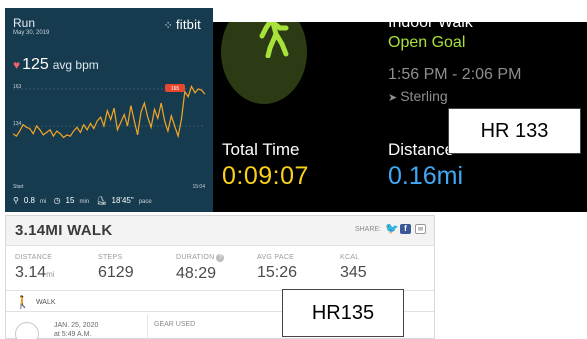 This screenshot has width=587, height=339. What do you see at coordinates (343, 313) in the screenshot?
I see `hr-annotation-2: HR135` at bounding box center [343, 313].